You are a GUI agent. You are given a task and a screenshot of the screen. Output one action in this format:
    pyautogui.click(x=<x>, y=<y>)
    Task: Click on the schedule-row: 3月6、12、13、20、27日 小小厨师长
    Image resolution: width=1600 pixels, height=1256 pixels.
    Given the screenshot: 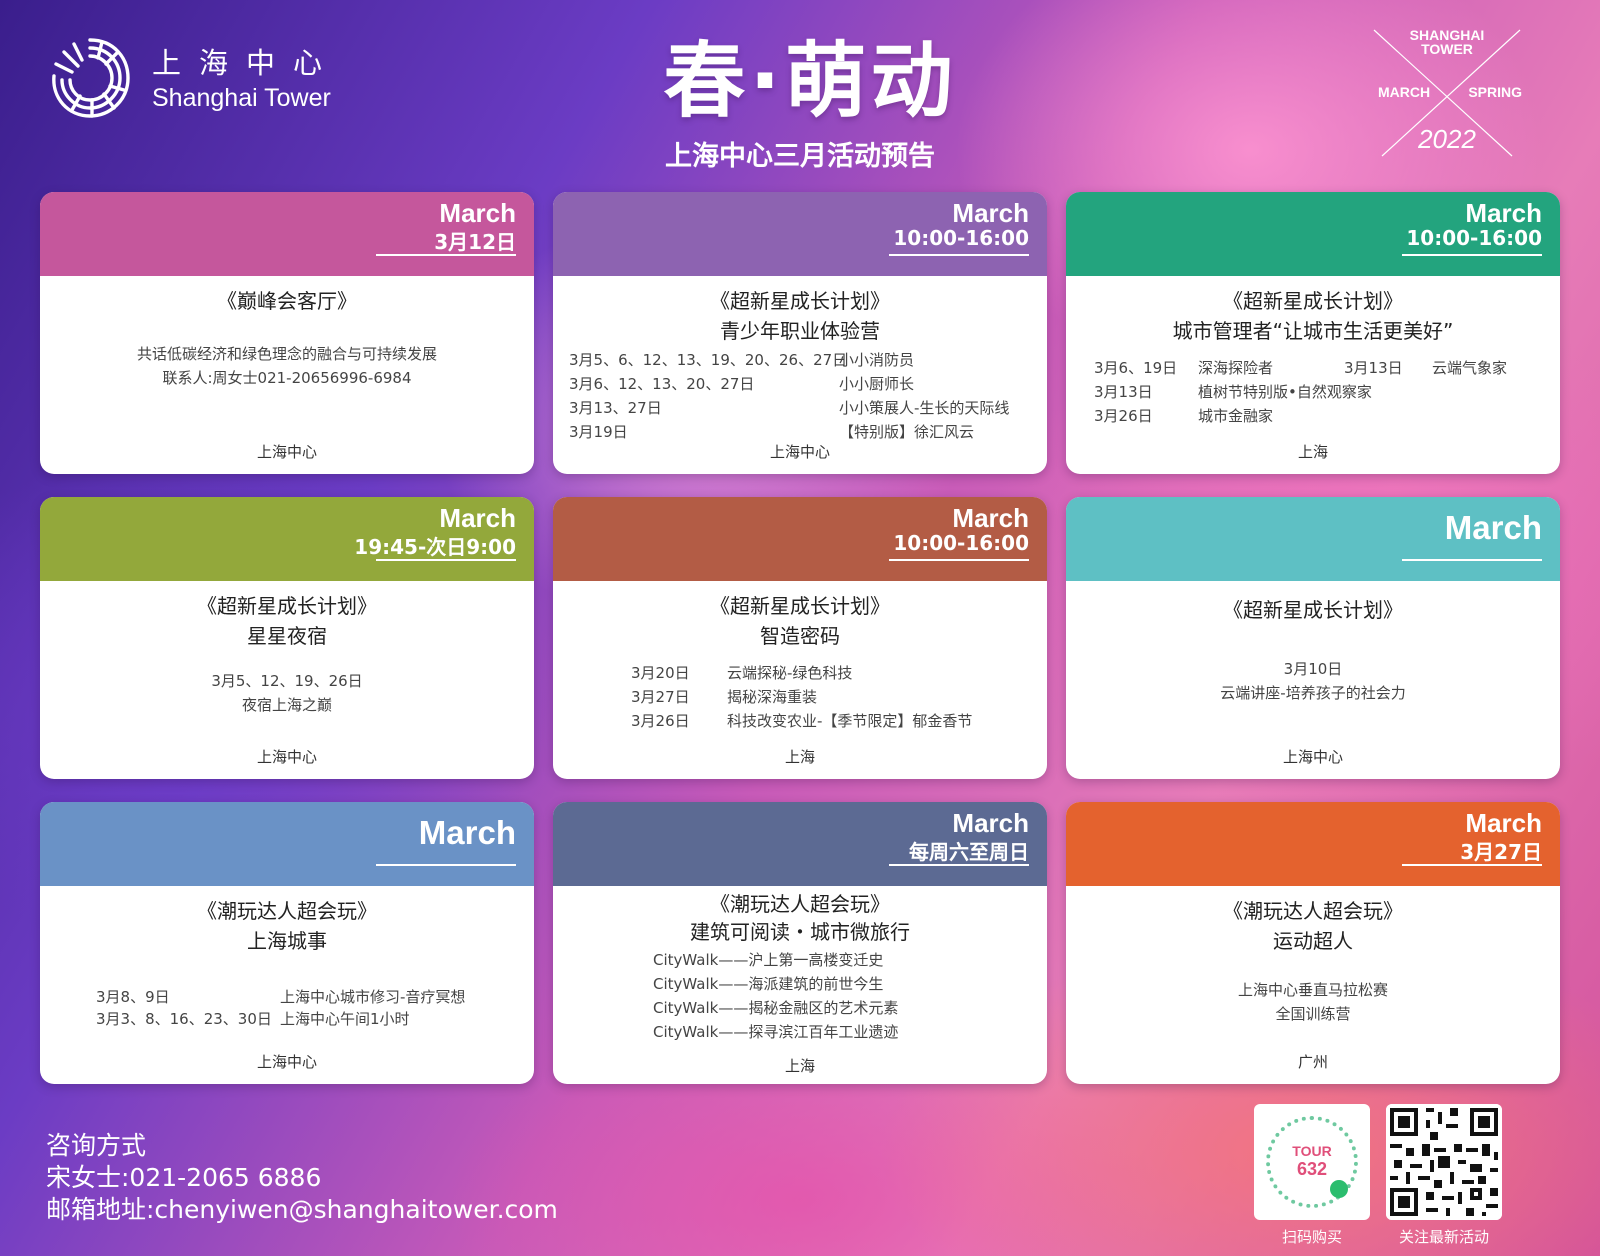 What is the action you would take?
    pyautogui.click(x=804, y=384)
    